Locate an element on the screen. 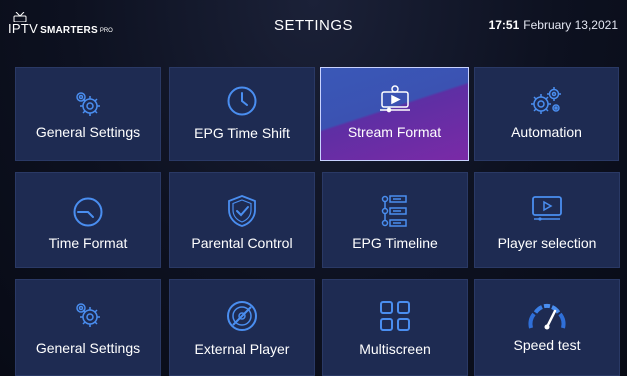  tile-multiscreen: Multiscreen is located at coordinates (395, 327).